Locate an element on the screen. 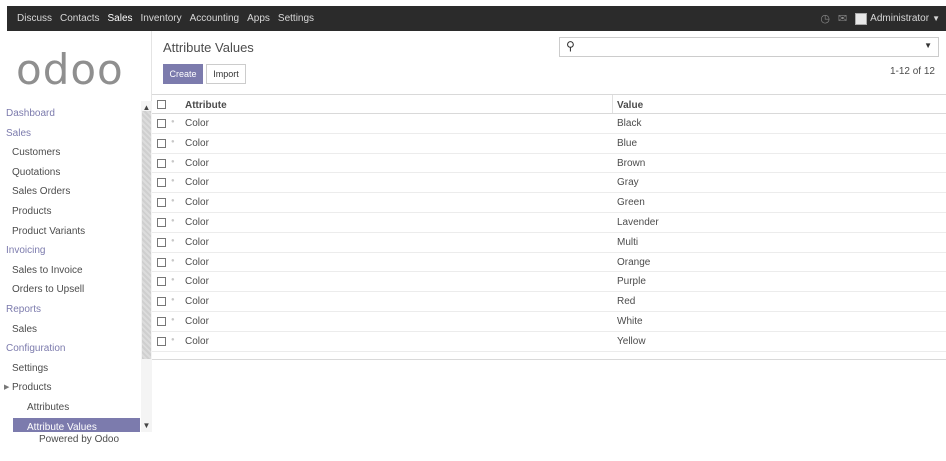  scroll-up-icon: ▲ is located at coordinates (146, 108).